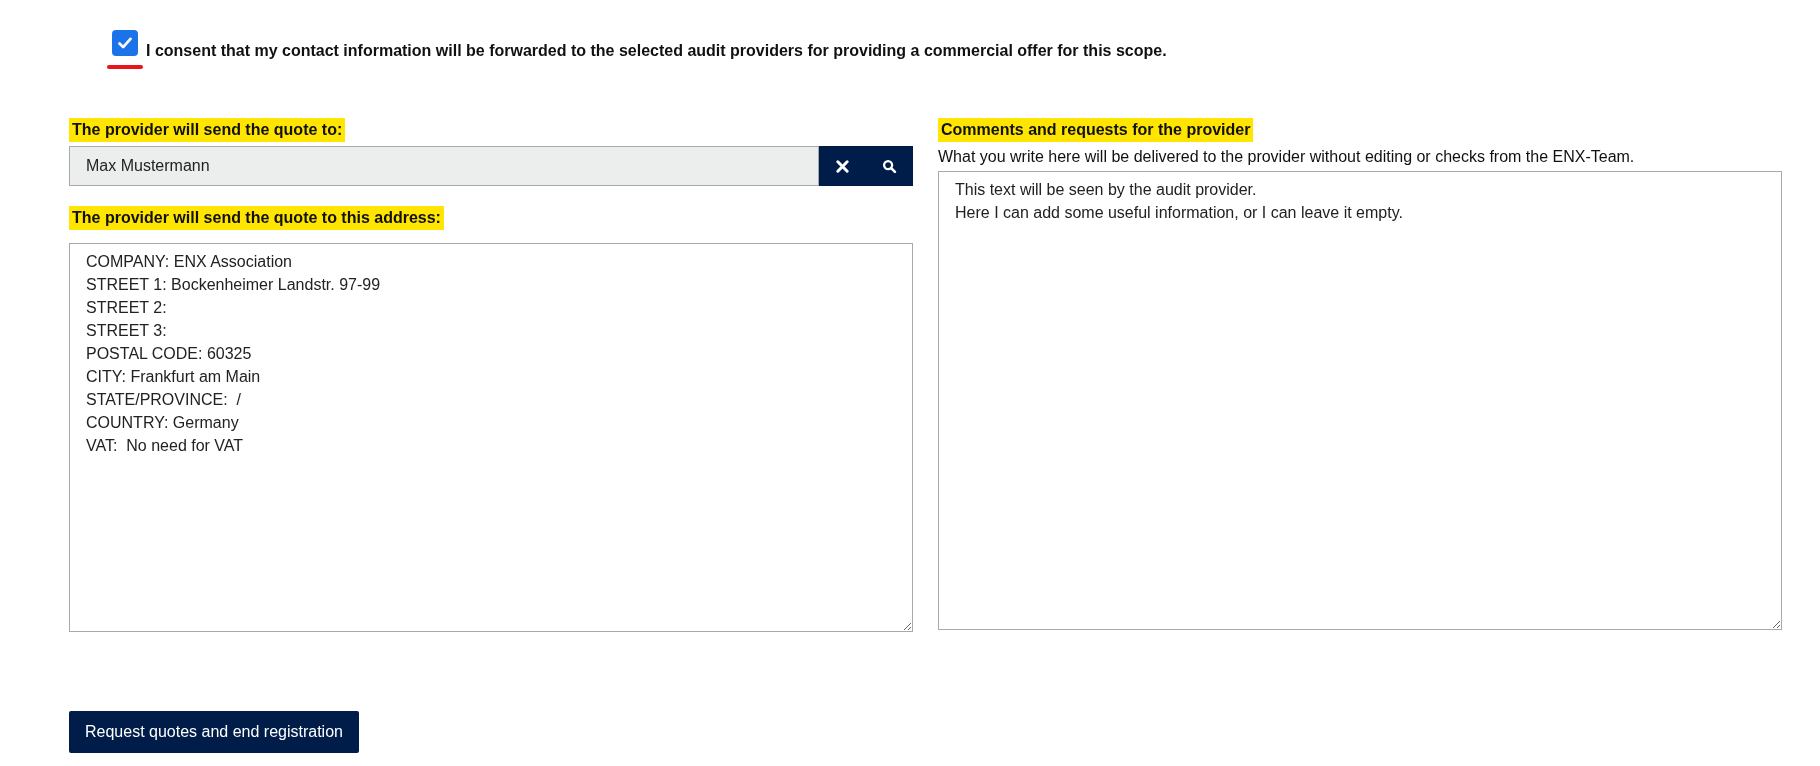  Describe the element at coordinates (125, 67) in the screenshot. I see `underline-mark` at that location.